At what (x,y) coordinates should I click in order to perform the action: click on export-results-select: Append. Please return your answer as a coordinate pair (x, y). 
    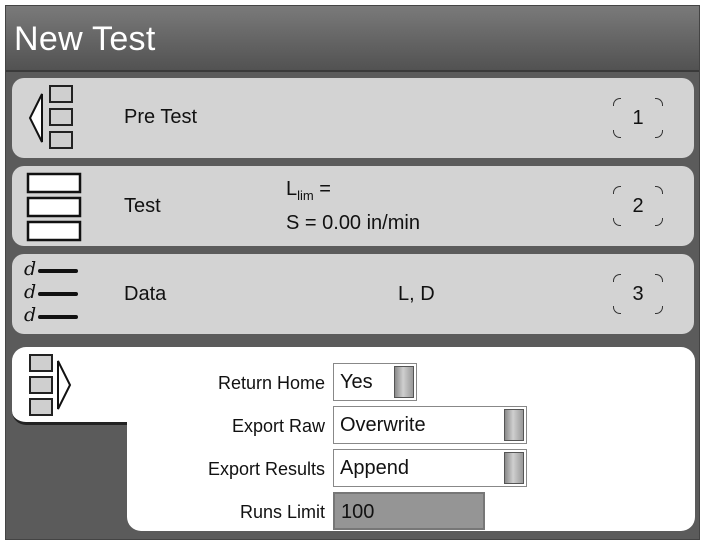
    Looking at the image, I should click on (430, 468).